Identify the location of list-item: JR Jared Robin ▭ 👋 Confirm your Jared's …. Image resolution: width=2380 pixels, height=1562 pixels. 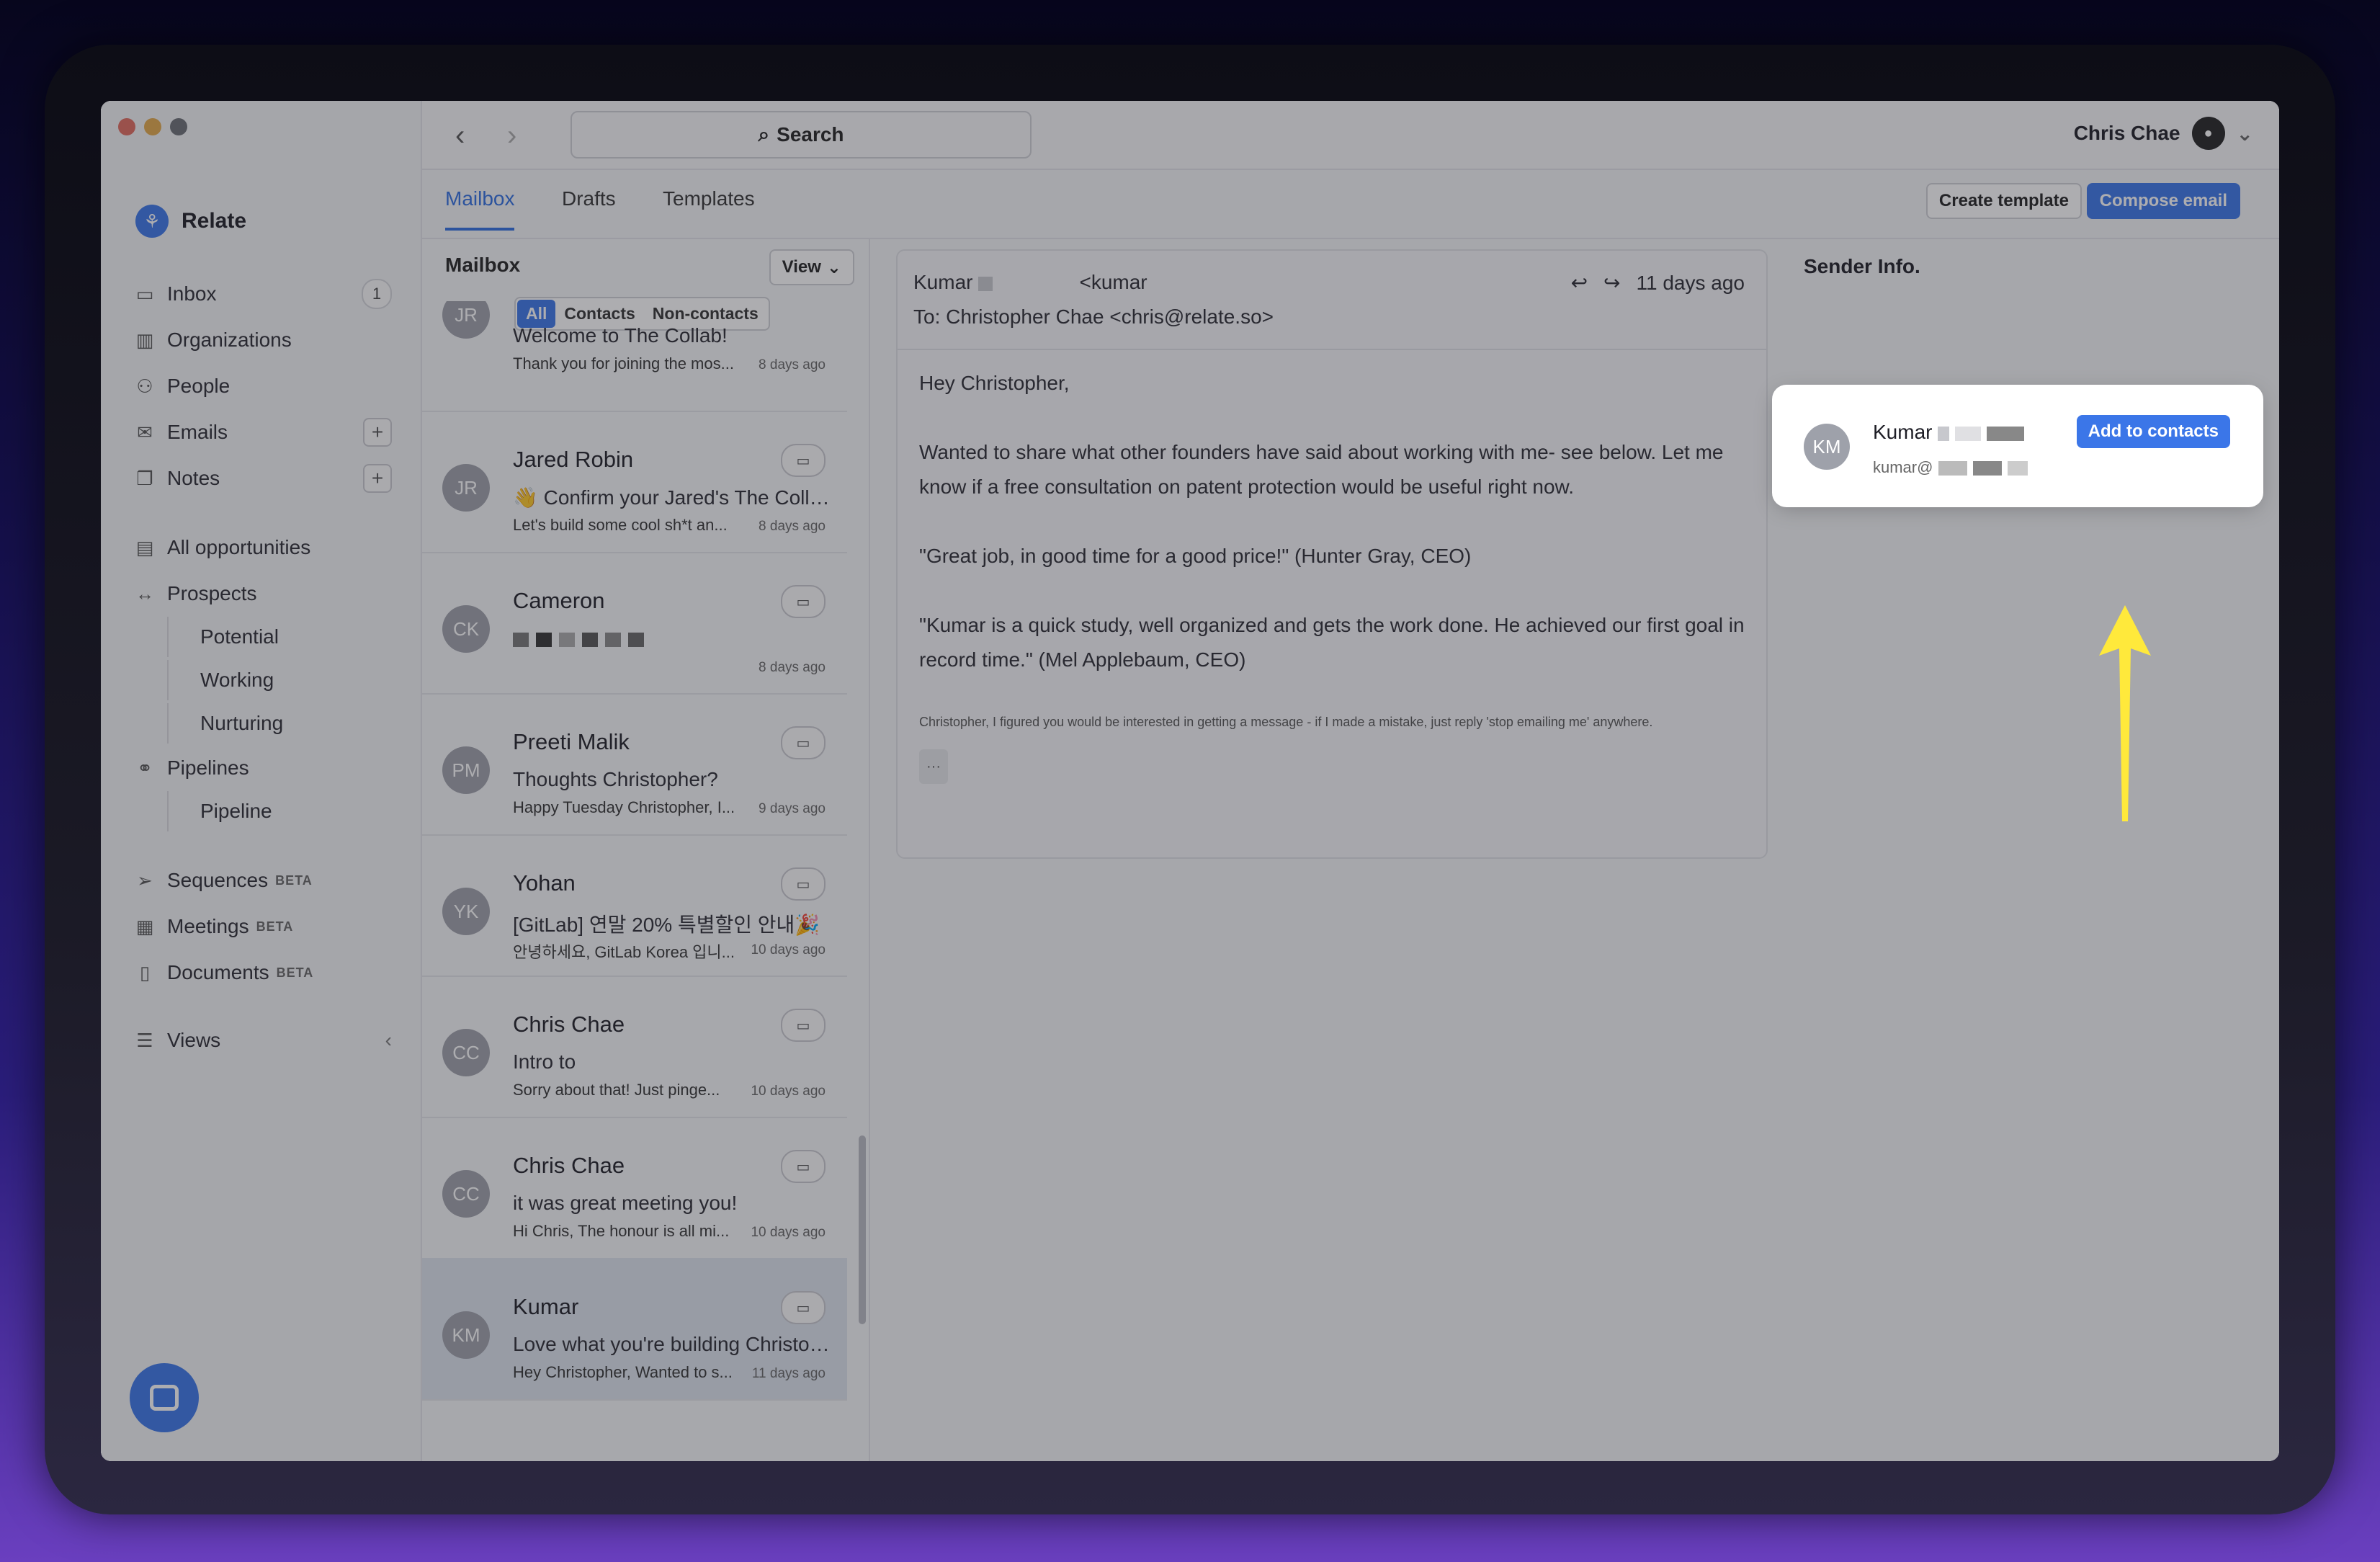
(634, 482).